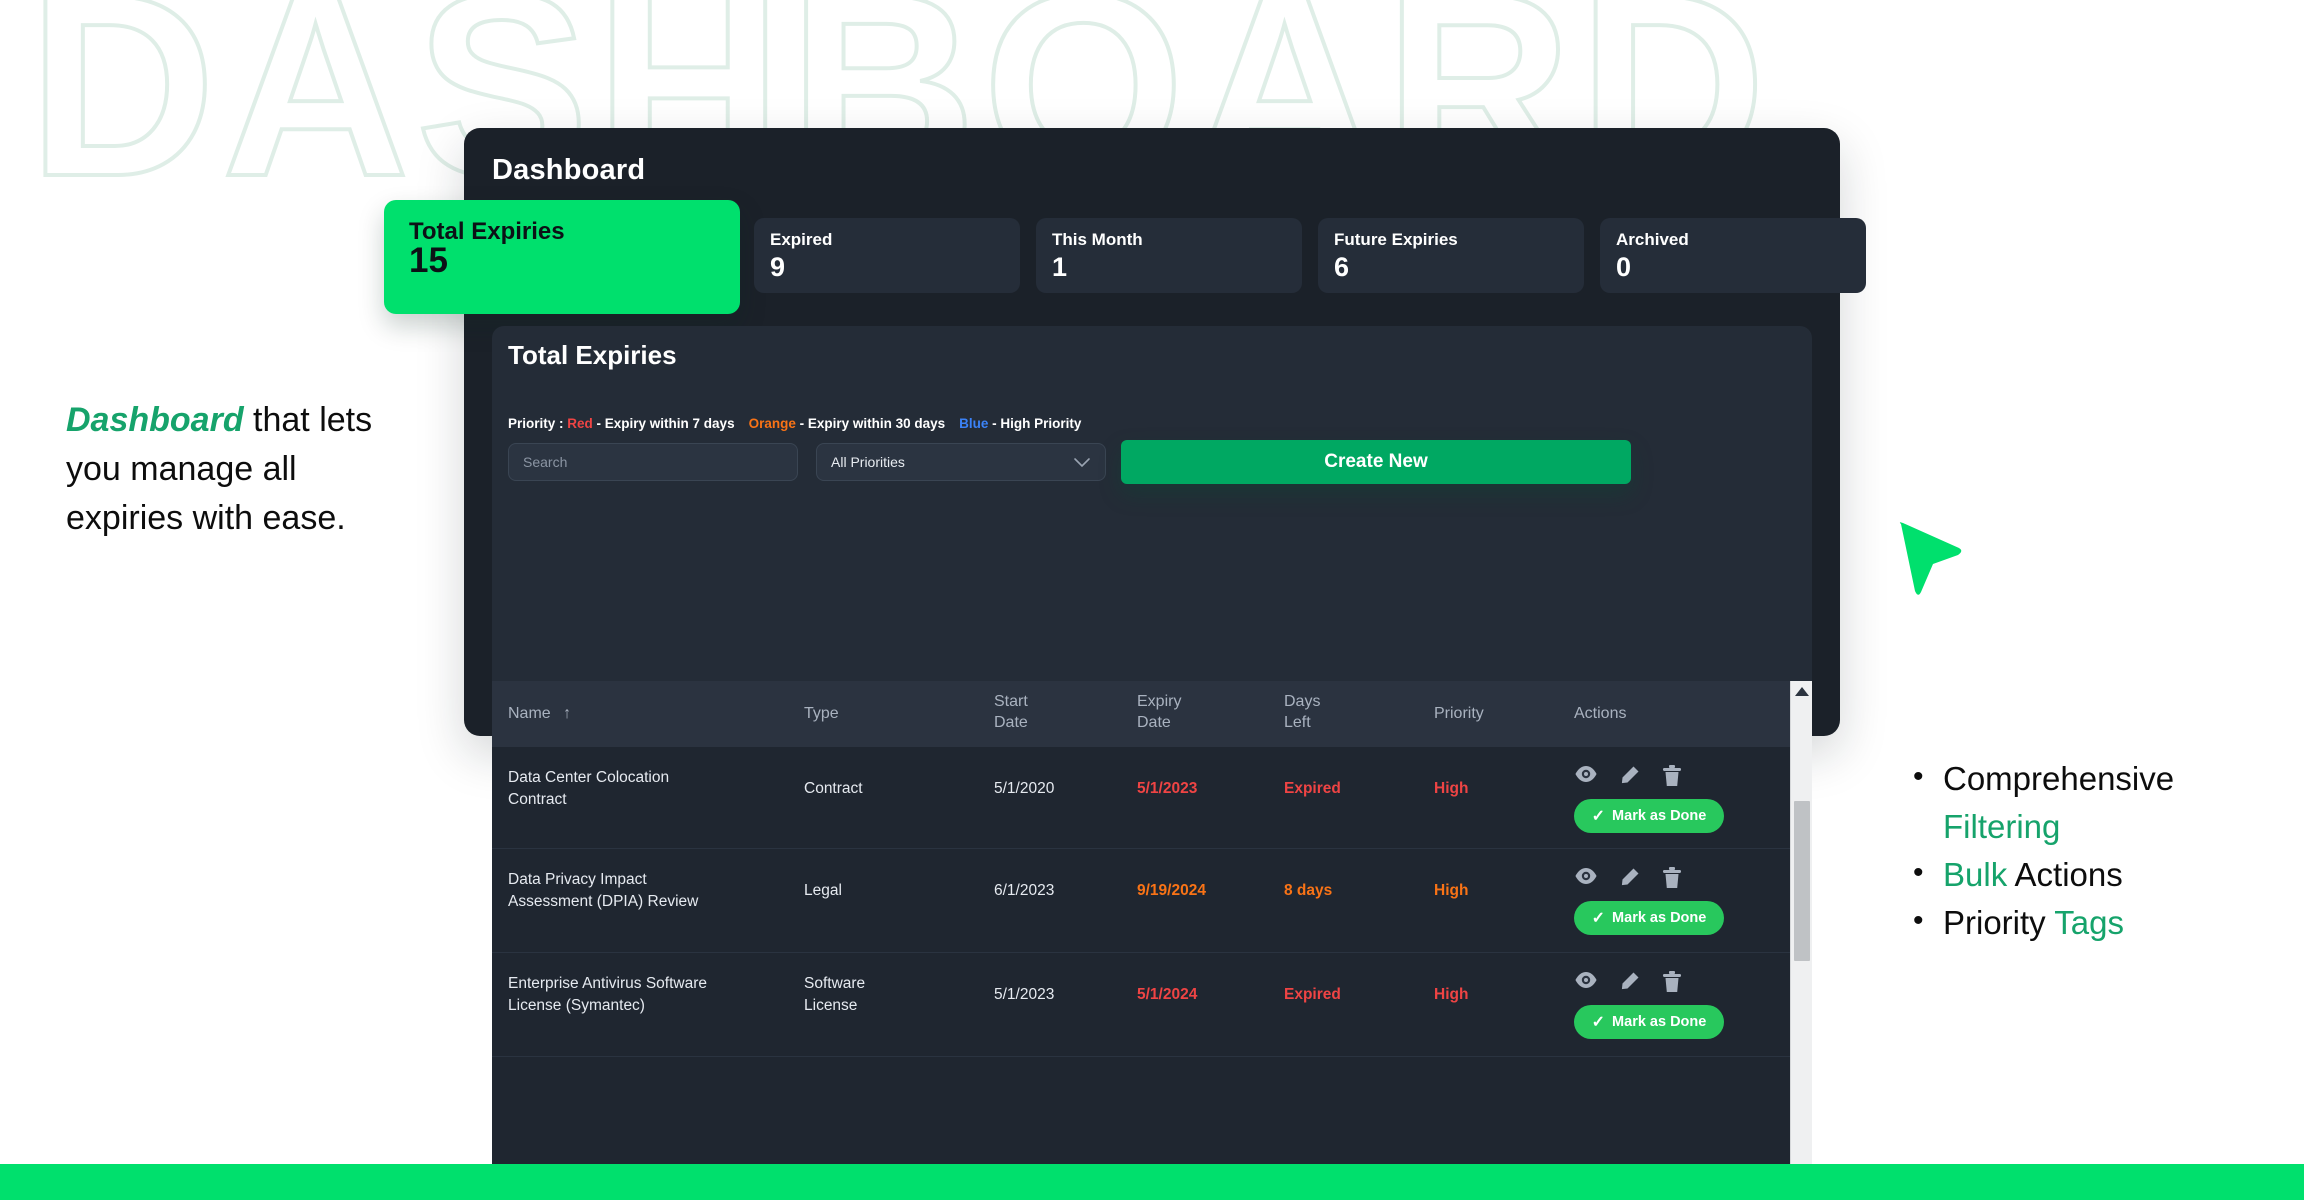 Image resolution: width=2304 pixels, height=1200 pixels. Describe the element at coordinates (1011, 701) in the screenshot. I see `column-label-line1: Start` at that location.